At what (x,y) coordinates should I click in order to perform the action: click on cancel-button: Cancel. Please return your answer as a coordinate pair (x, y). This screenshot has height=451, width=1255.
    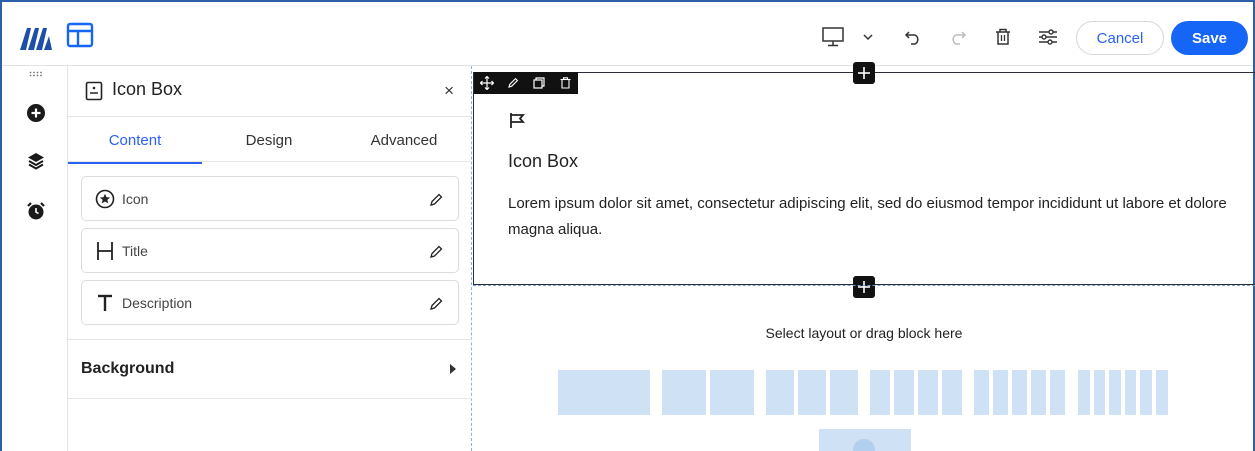
    Looking at the image, I should click on (1120, 38).